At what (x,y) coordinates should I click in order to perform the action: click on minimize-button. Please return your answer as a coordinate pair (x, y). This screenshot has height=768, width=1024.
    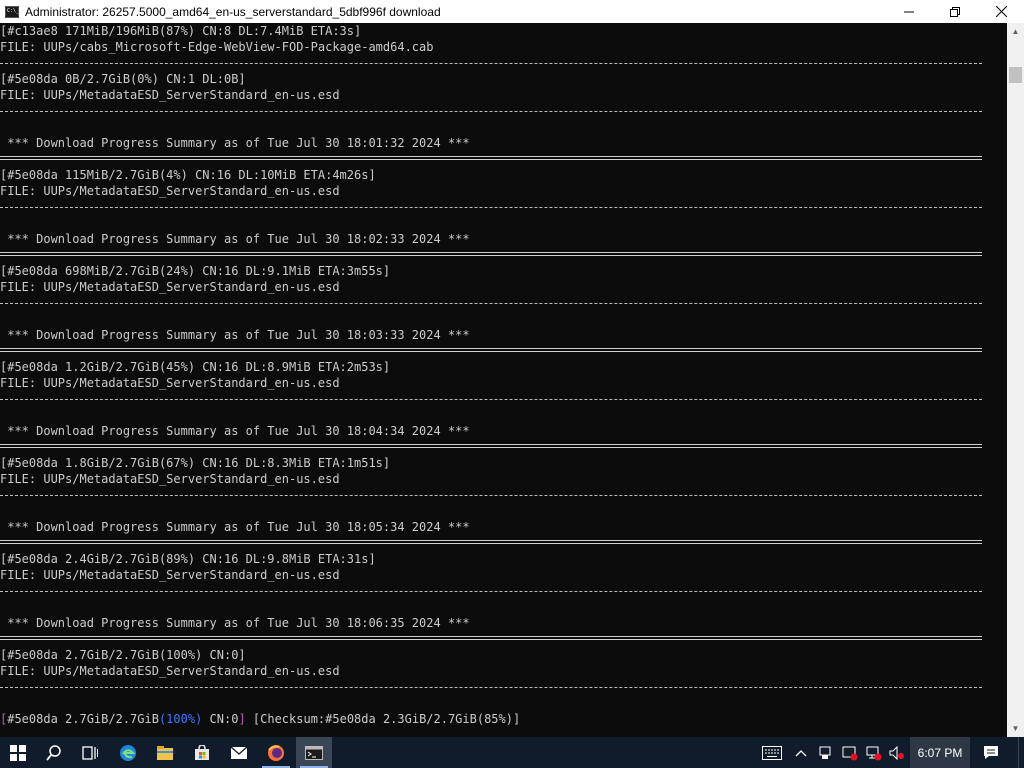
    Looking at the image, I should click on (909, 11).